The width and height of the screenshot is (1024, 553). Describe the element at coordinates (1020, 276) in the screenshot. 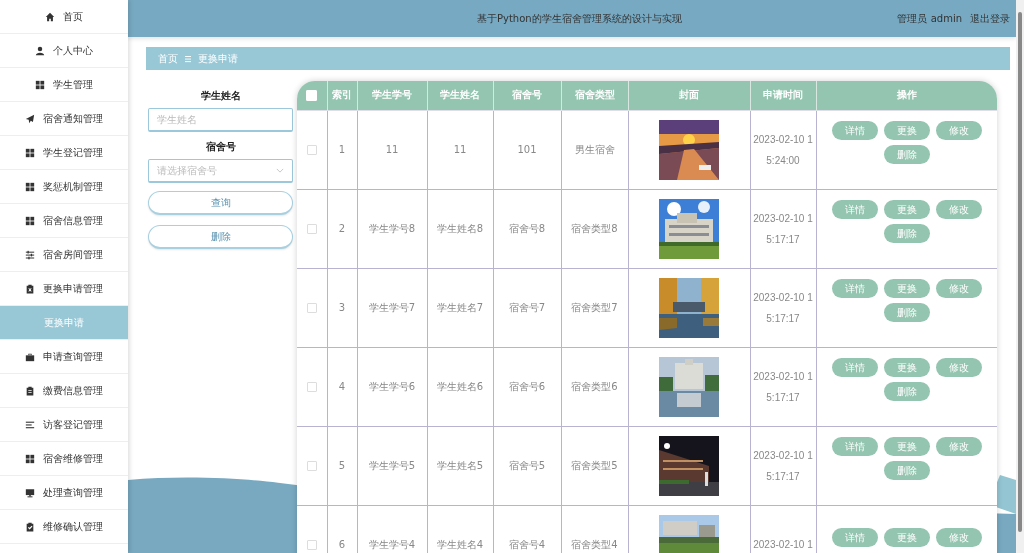

I see `scrollbar` at that location.